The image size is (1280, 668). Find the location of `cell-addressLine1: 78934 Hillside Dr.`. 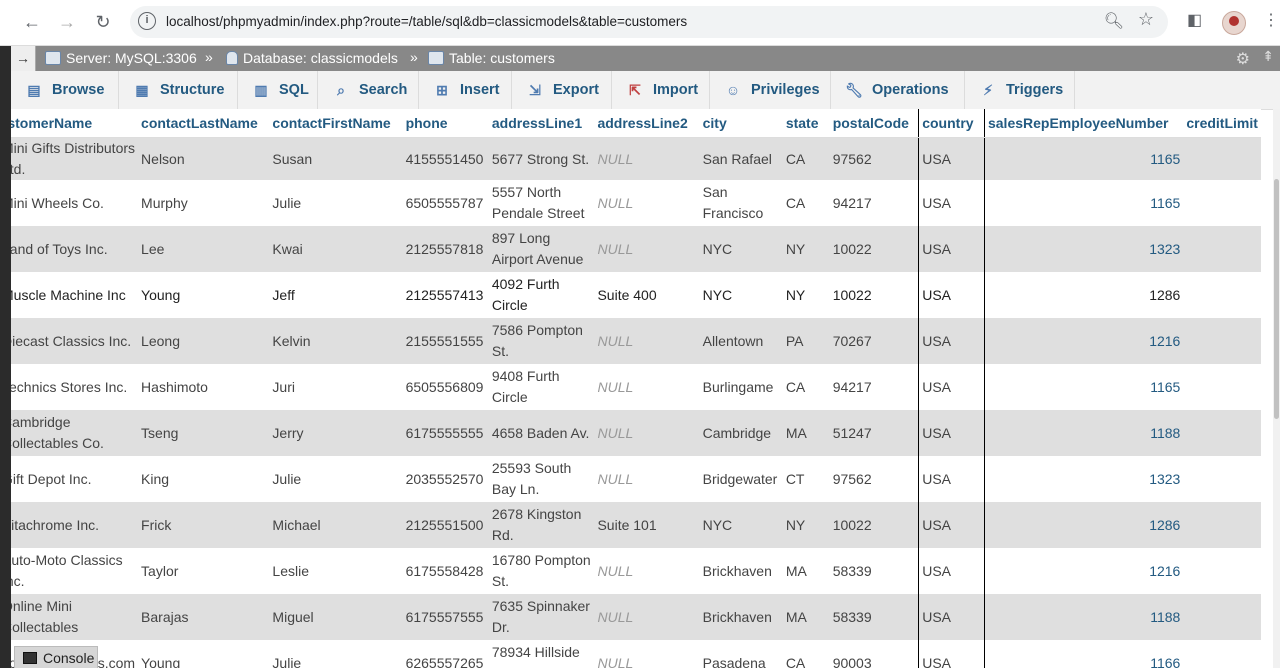

cell-addressLine1: 78934 Hillside Dr. is located at coordinates (541, 654).